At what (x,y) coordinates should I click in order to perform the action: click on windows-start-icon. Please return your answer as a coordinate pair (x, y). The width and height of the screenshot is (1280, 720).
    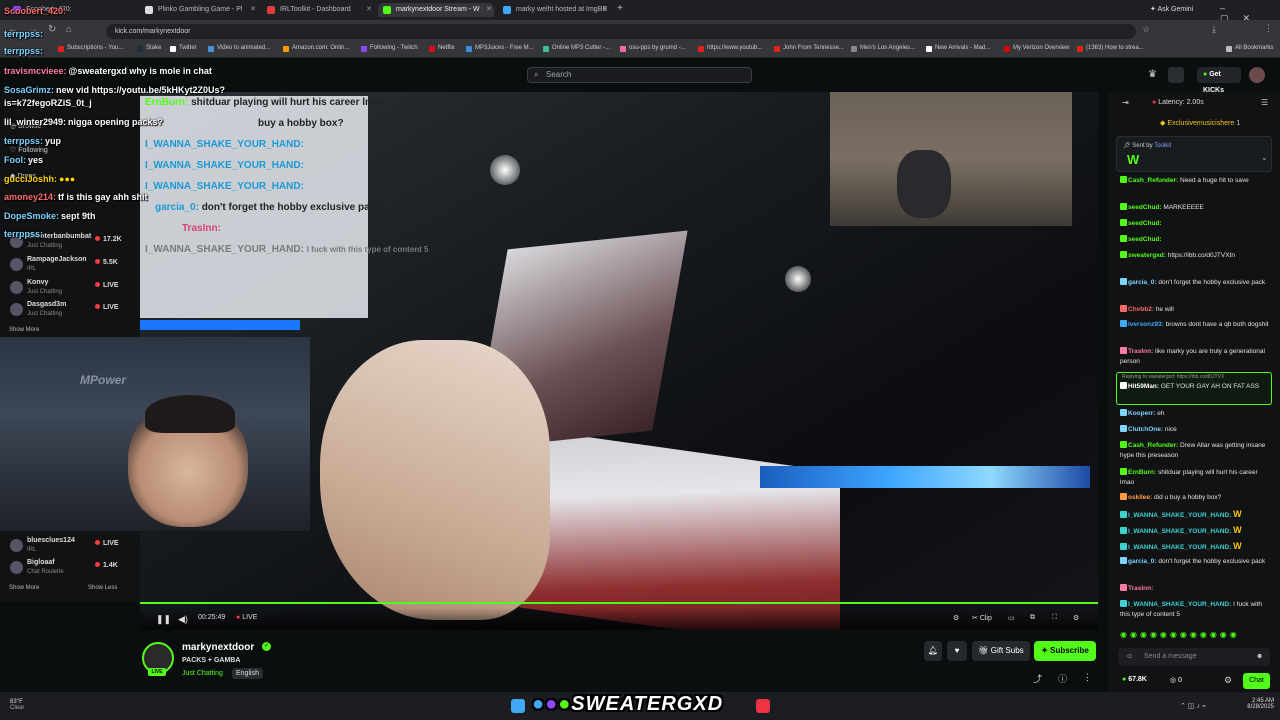
    Looking at the image, I should click on (518, 706).